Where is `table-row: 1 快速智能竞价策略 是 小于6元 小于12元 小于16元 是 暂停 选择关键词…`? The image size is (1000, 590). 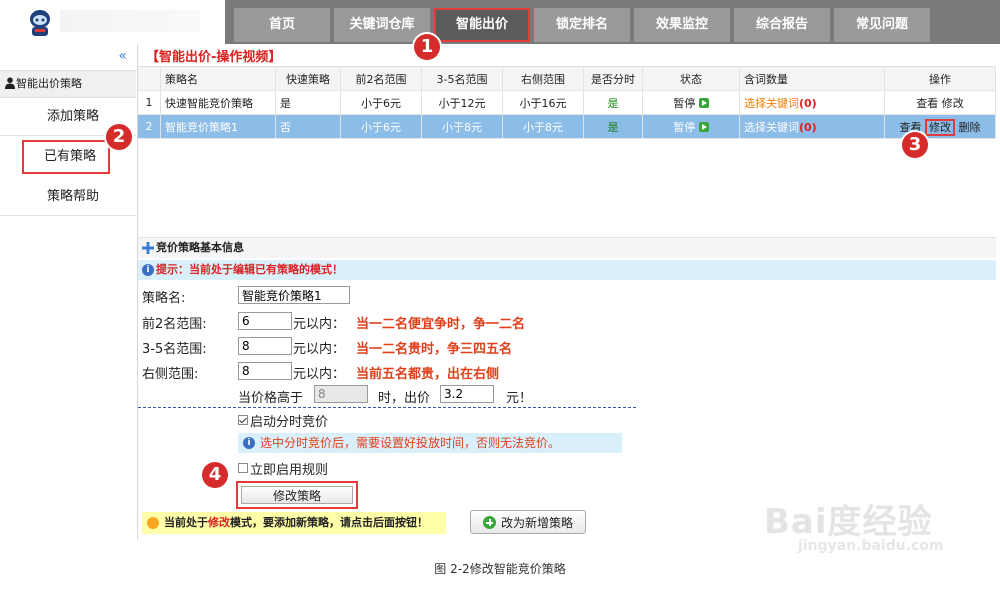 table-row: 1 快速智能竞价策略 是 小于6元 小于12元 小于16元 是 暂停 选择关键词… is located at coordinates (567, 102).